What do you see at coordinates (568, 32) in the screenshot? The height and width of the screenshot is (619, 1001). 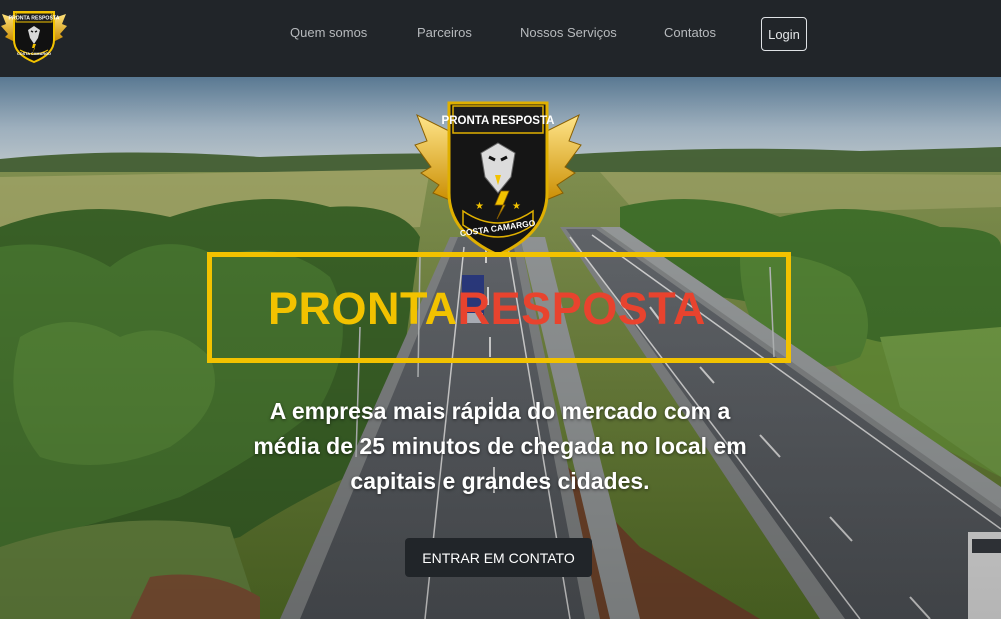 I see `nav-link-nossos-servicos: Nossos Serviços` at bounding box center [568, 32].